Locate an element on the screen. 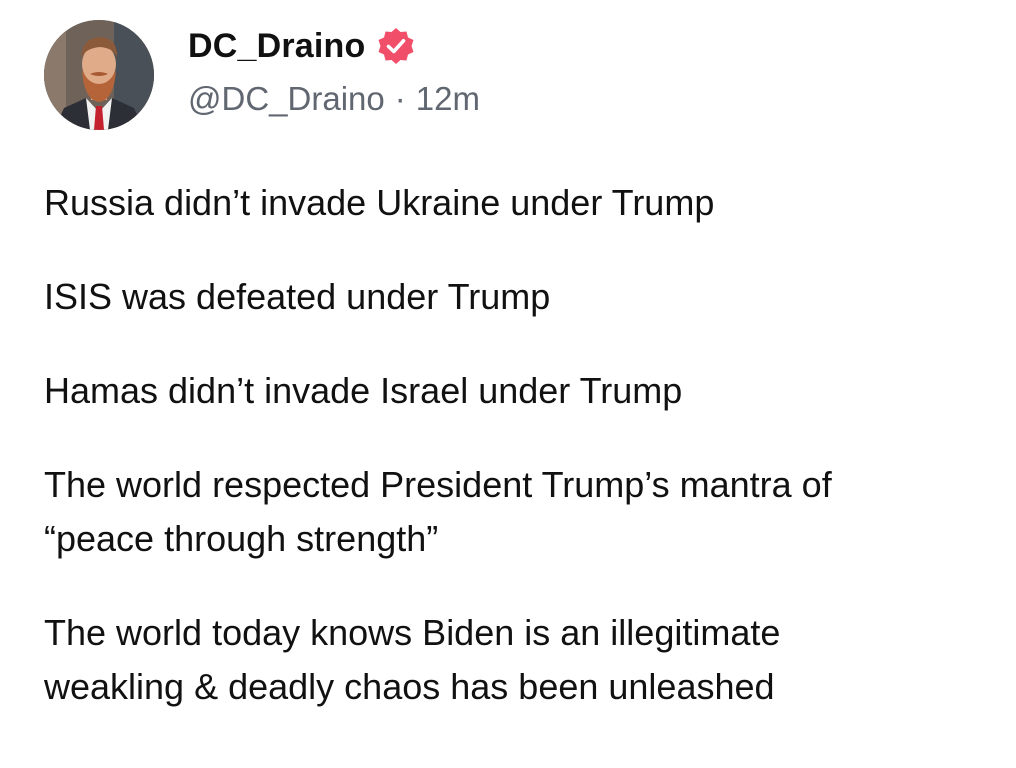 The image size is (1016, 768). post-paragraph: Hamas didn’t invade Israel under Trump is located at coordinates (363, 390).